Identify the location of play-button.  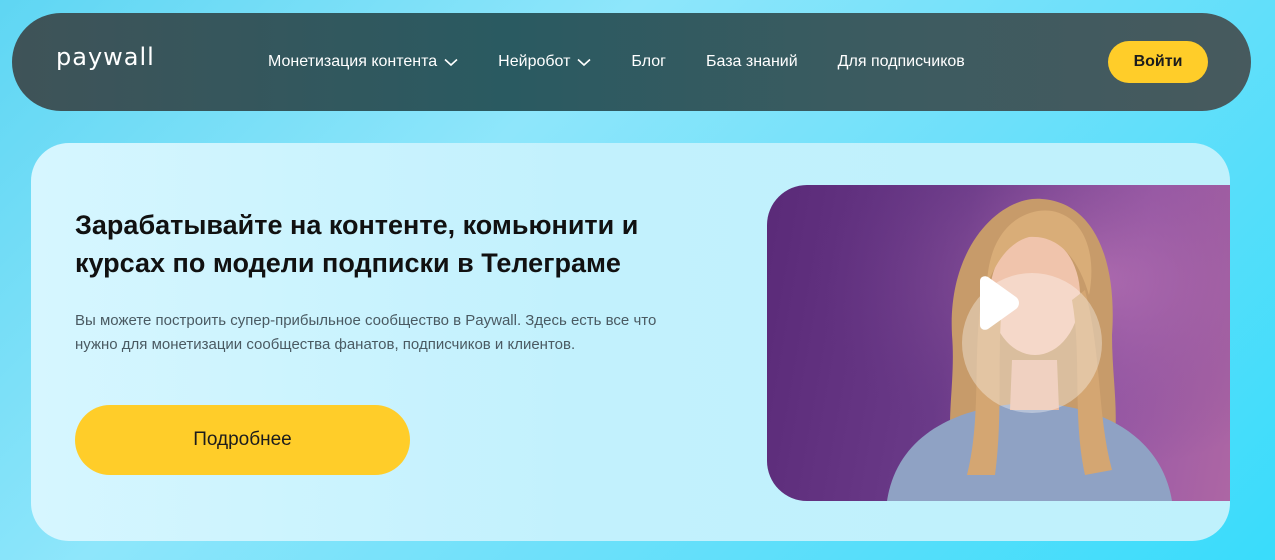
(1032, 343).